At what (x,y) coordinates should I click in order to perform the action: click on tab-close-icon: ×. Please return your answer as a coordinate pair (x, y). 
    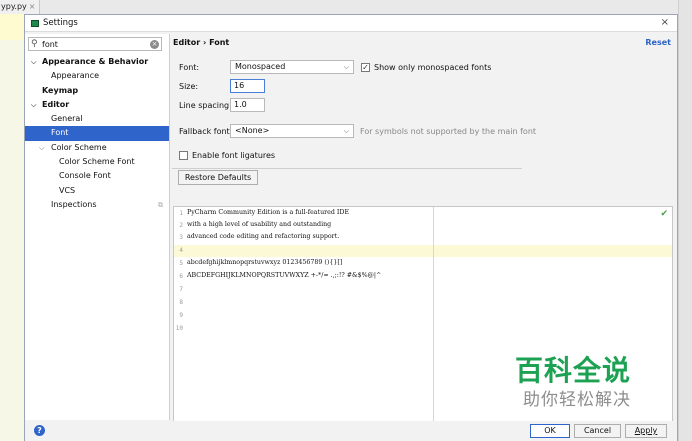
    Looking at the image, I should click on (32, 6).